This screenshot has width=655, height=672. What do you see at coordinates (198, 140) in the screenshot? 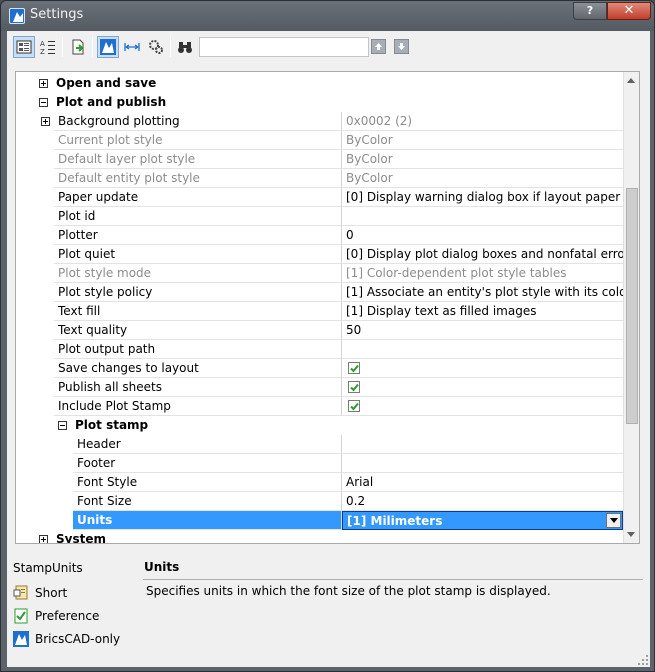
I see `setting-name: Current plot style` at bounding box center [198, 140].